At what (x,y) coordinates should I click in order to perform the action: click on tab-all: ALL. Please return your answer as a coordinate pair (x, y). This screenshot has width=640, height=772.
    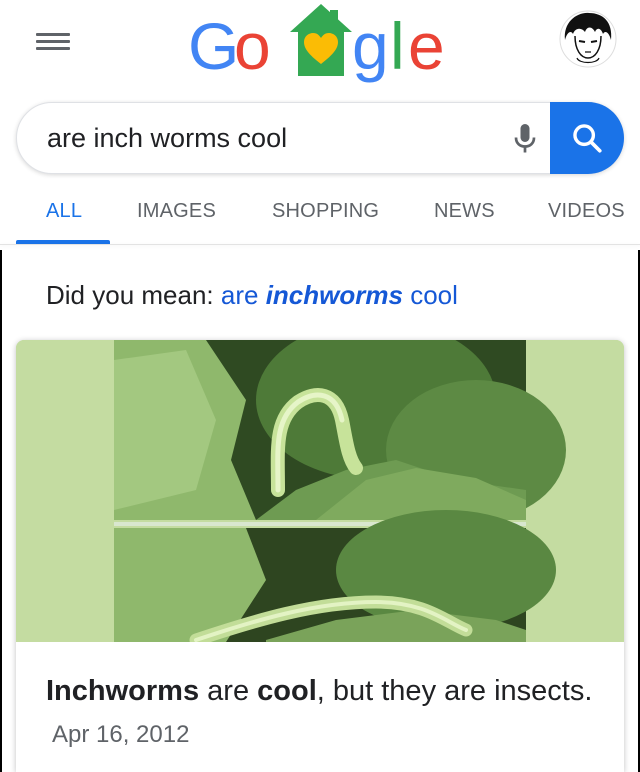
    Looking at the image, I should click on (64, 211).